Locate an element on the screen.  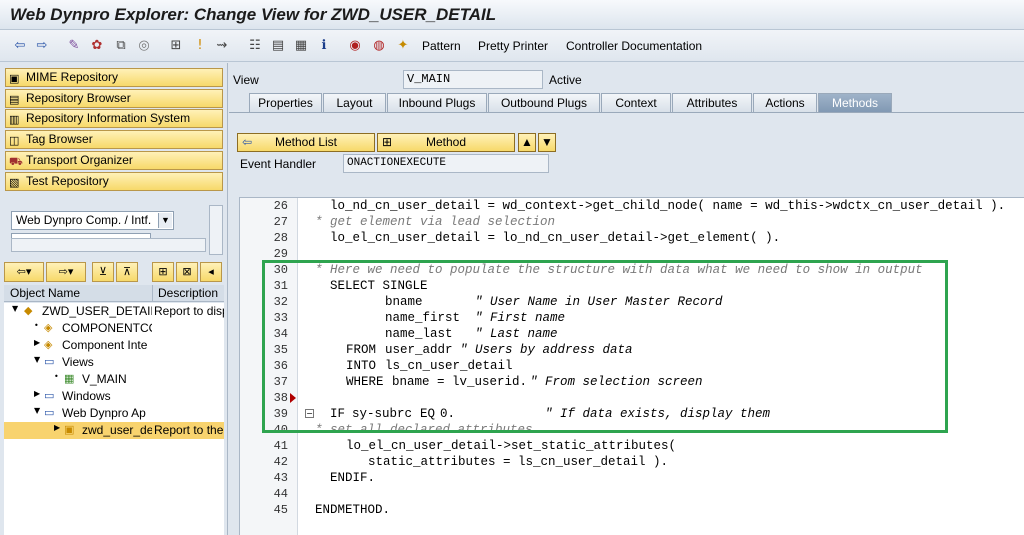
code-line: 43 ENDIF. is located at coordinates (632, 478).